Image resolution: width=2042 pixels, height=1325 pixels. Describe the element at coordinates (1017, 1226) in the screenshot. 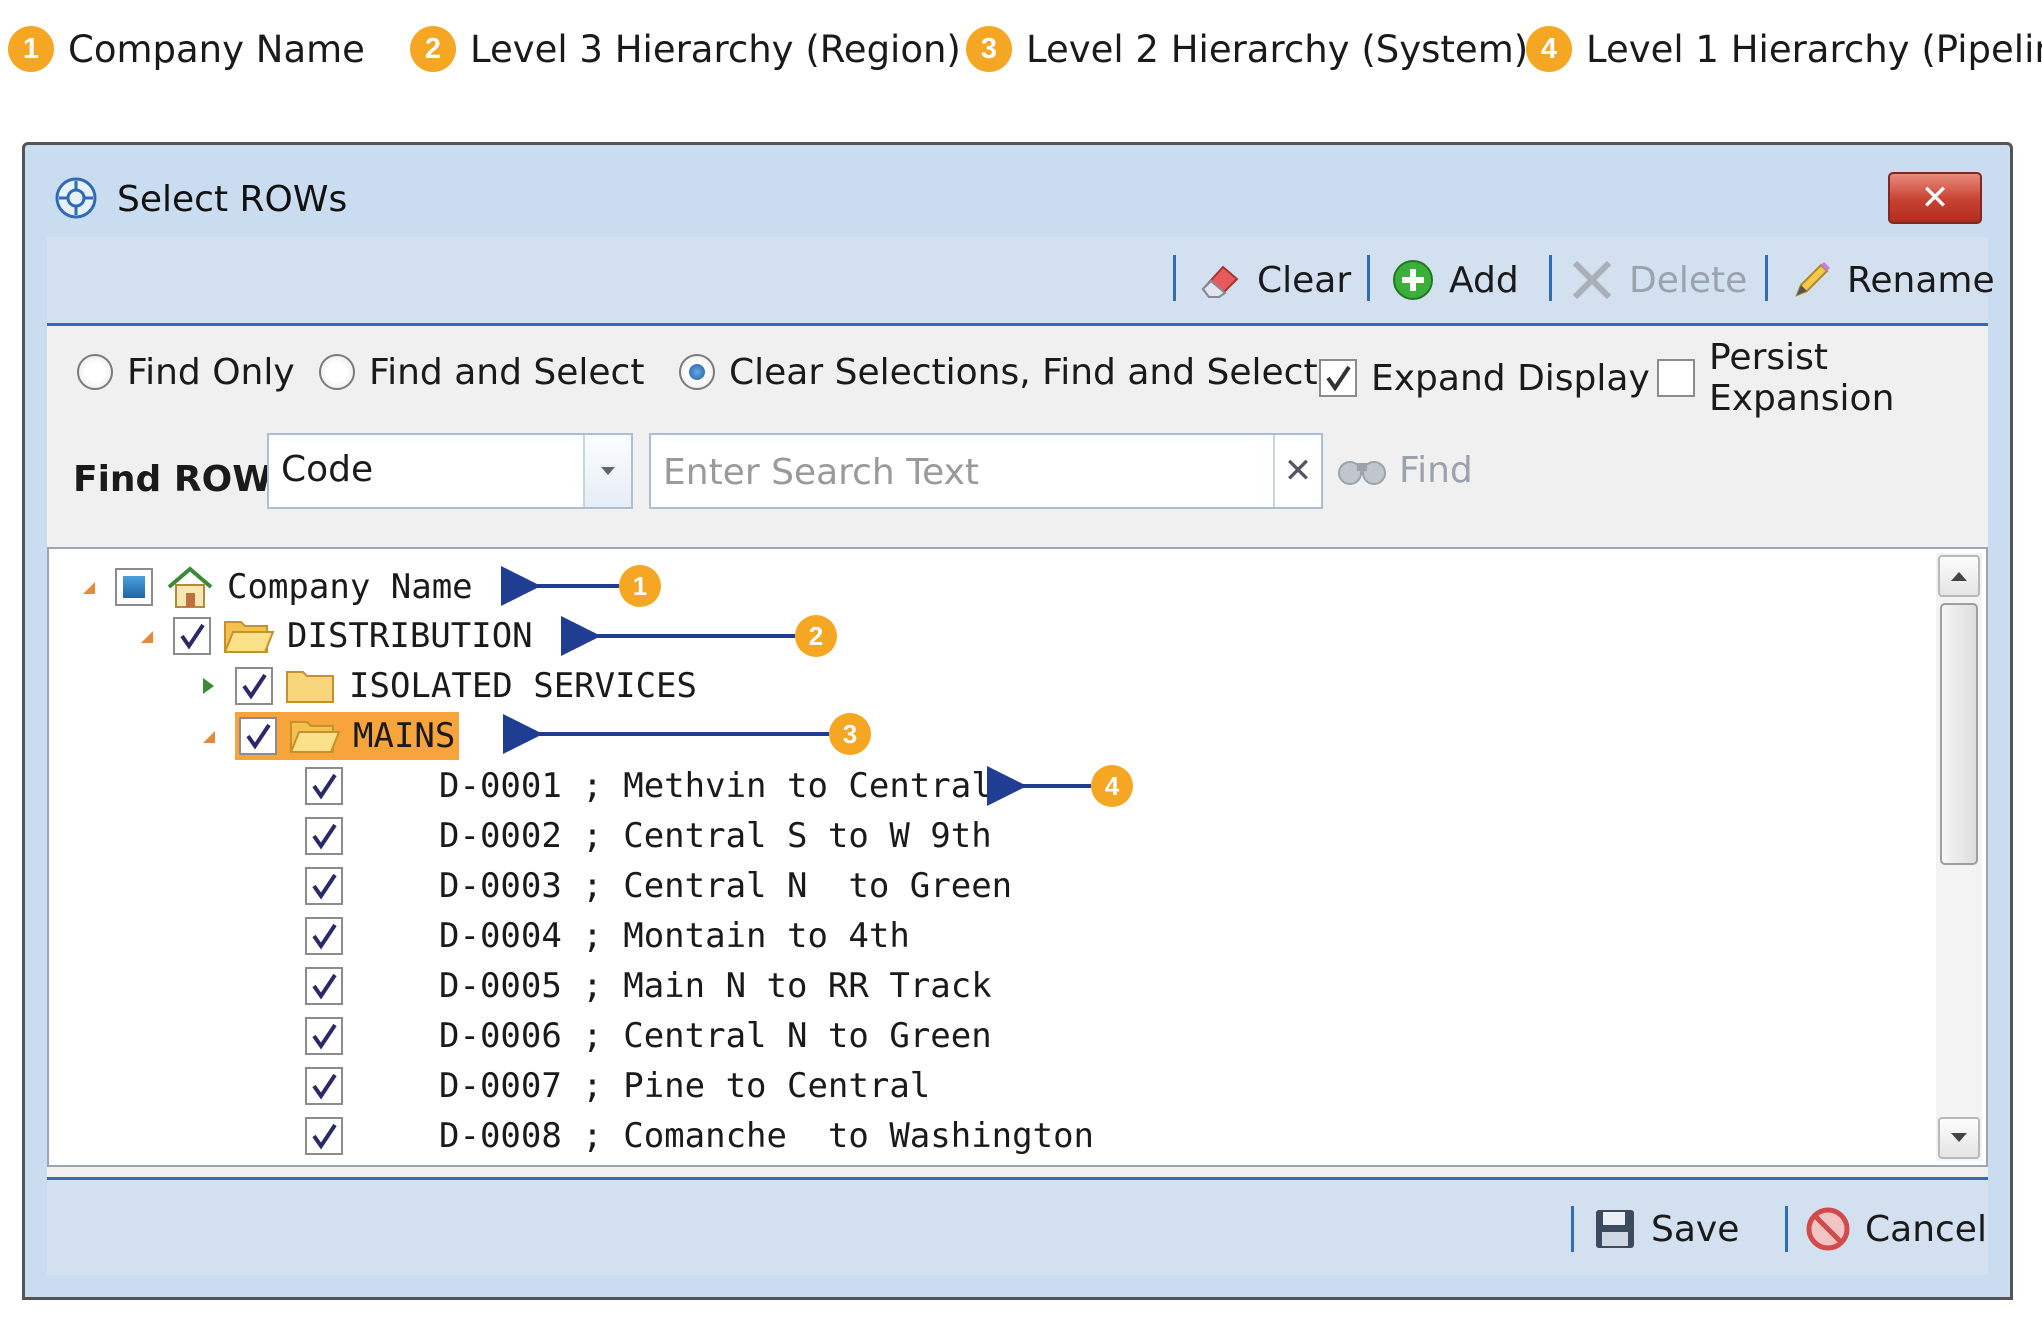

I see `dialog-footer: Save Cancel` at that location.